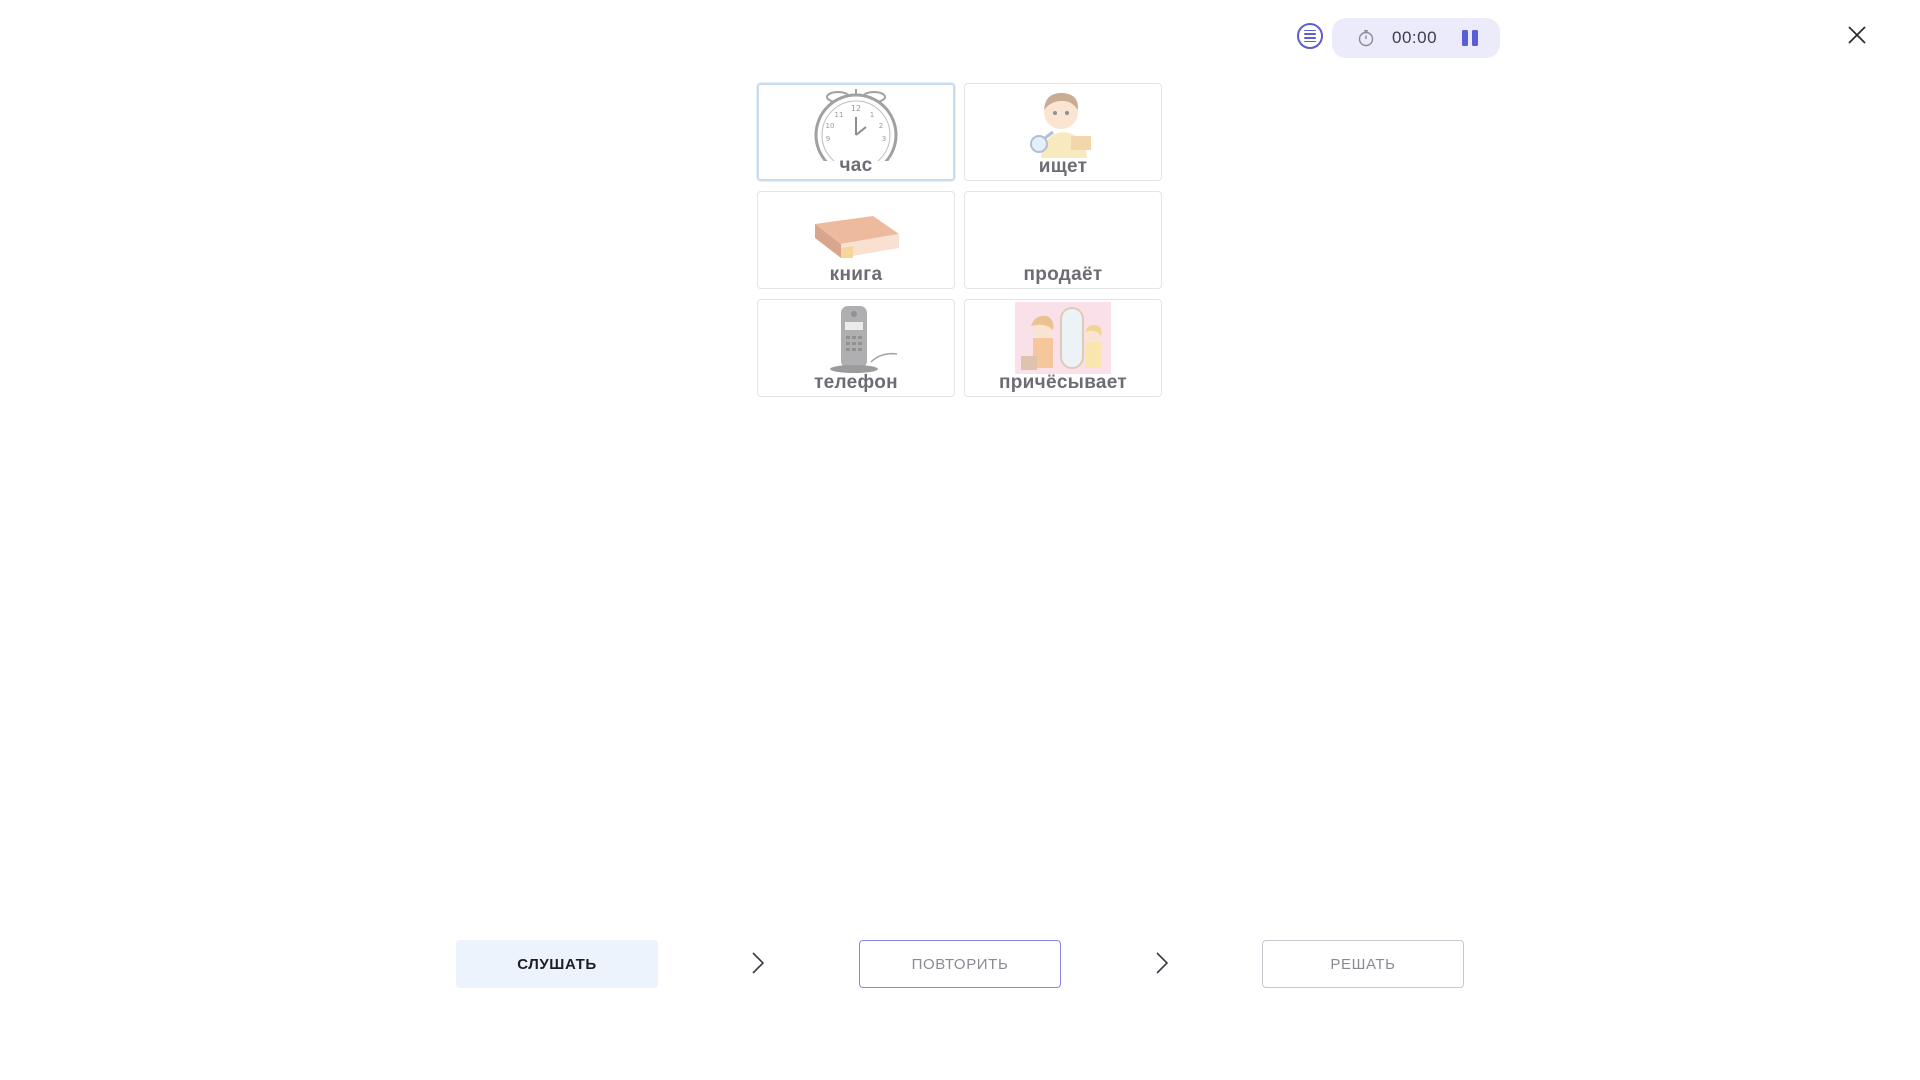  What do you see at coordinates (1857, 35) in the screenshot?
I see `close-icon` at bounding box center [1857, 35].